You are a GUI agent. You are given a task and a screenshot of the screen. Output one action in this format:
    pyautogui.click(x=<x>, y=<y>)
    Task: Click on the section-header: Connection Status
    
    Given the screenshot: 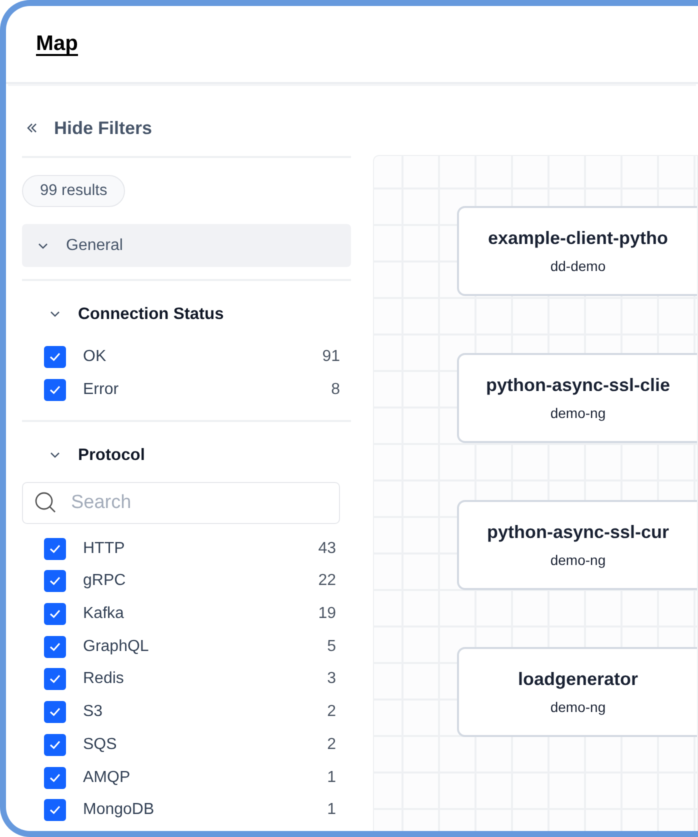 What is the action you would take?
    pyautogui.click(x=123, y=314)
    